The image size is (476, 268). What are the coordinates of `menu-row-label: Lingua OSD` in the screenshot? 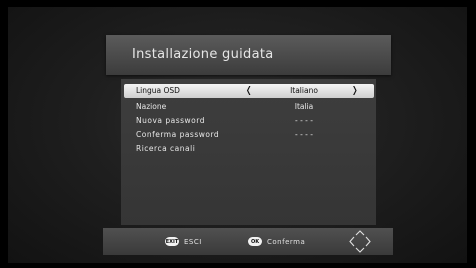 It's located at (158, 90).